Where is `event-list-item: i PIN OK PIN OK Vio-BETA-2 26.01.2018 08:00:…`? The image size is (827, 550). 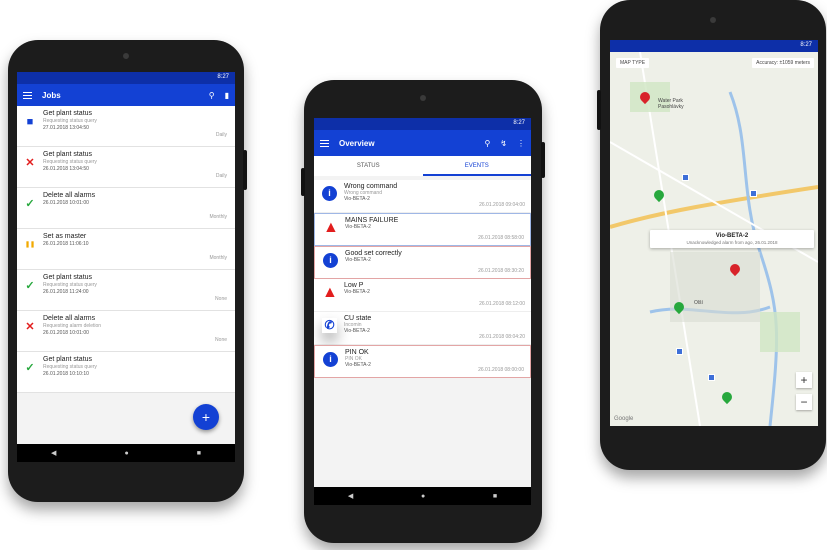 event-list-item: i PIN OK PIN OK Vio-BETA-2 26.01.2018 08:00:… is located at coordinates (422, 361).